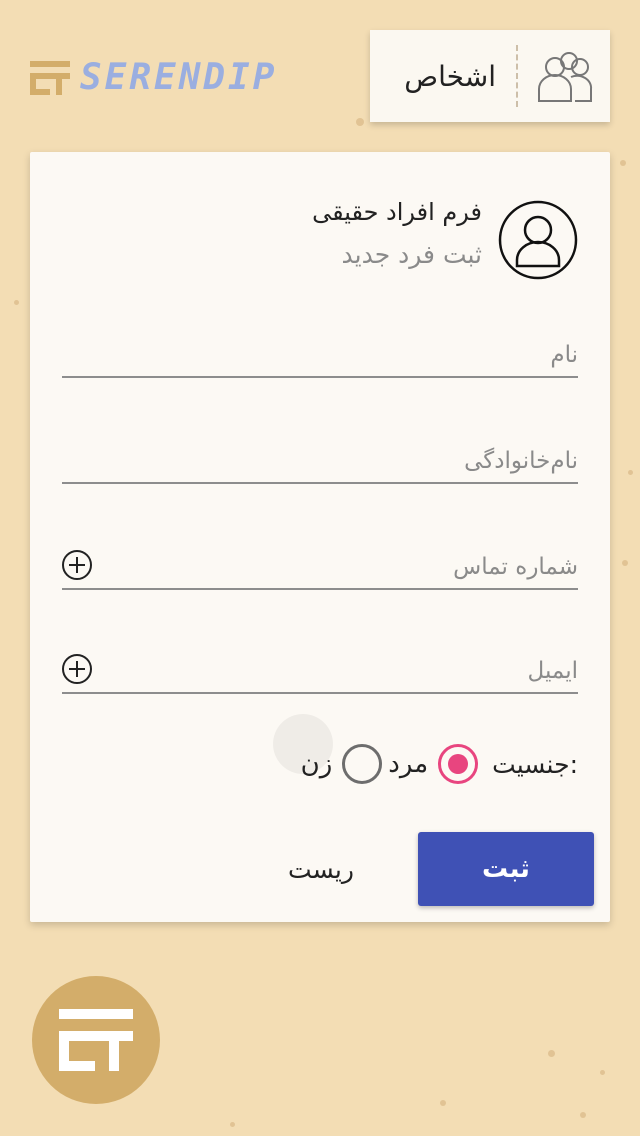  Describe the element at coordinates (521, 461) in the screenshot. I see `last-name-label: نام‌خانوادگی` at that location.